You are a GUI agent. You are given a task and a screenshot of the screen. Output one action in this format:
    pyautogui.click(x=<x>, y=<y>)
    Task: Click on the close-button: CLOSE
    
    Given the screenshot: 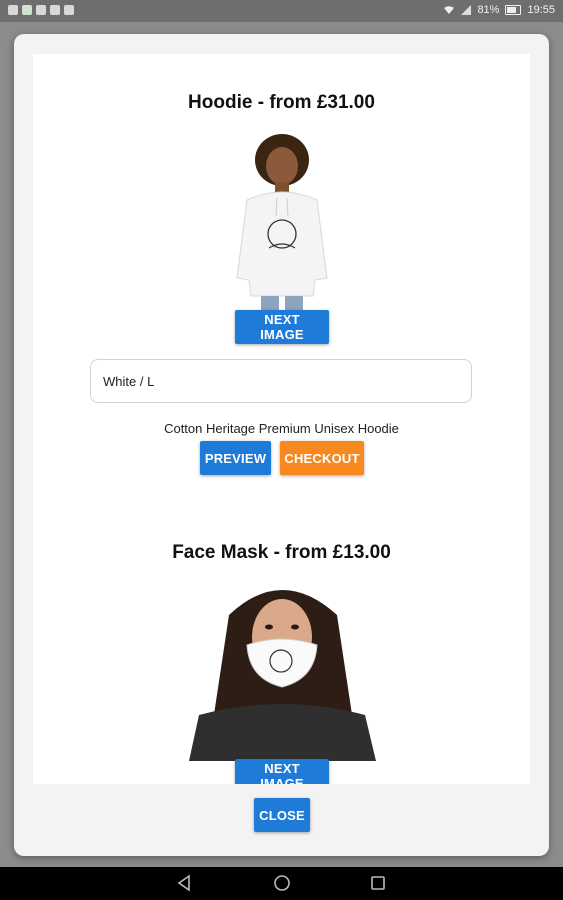 What is the action you would take?
    pyautogui.click(x=282, y=815)
    